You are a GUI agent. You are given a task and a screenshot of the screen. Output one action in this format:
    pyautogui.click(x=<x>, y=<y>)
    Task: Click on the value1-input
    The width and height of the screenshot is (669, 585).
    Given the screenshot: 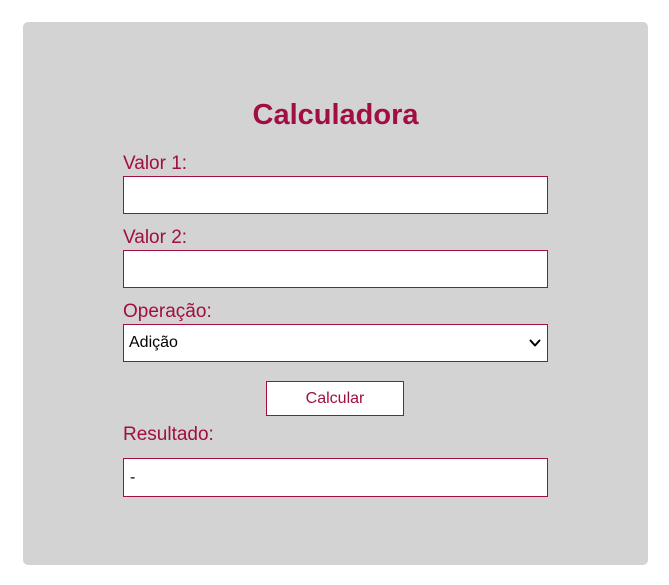 What is the action you would take?
    pyautogui.click(x=335, y=195)
    